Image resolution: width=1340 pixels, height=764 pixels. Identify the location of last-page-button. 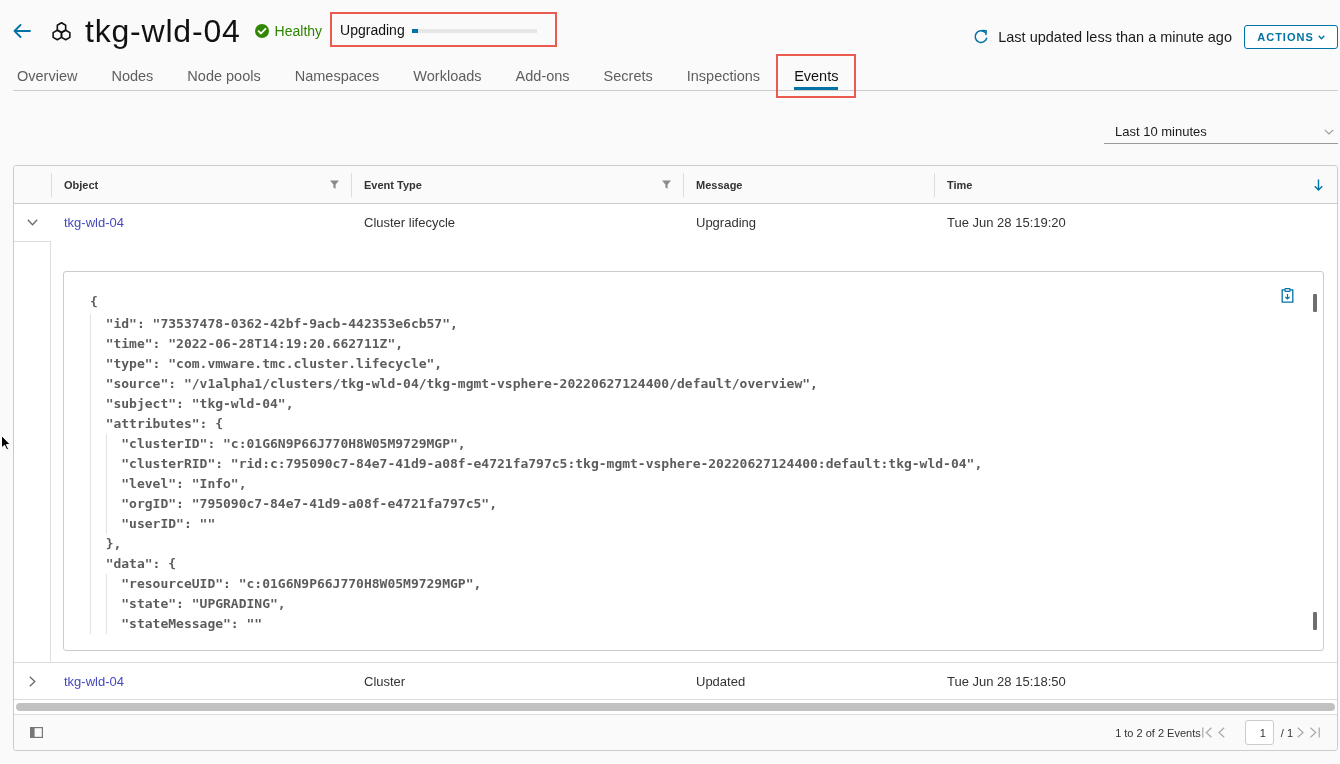
(1314, 732).